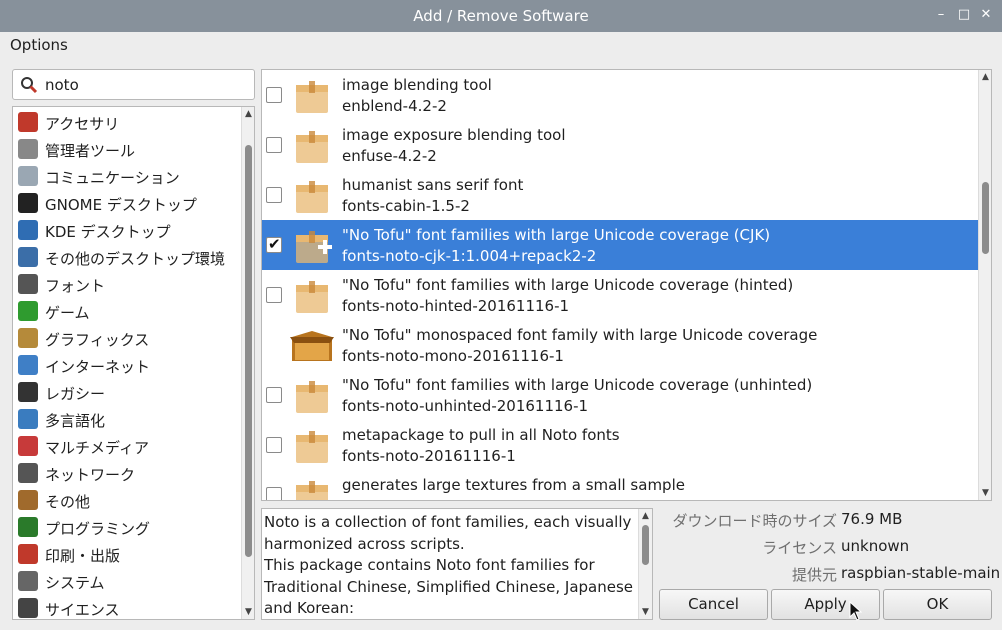 This screenshot has height=630, width=1002. Describe the element at coordinates (941, 15) in the screenshot. I see `minimize-button: –` at that location.